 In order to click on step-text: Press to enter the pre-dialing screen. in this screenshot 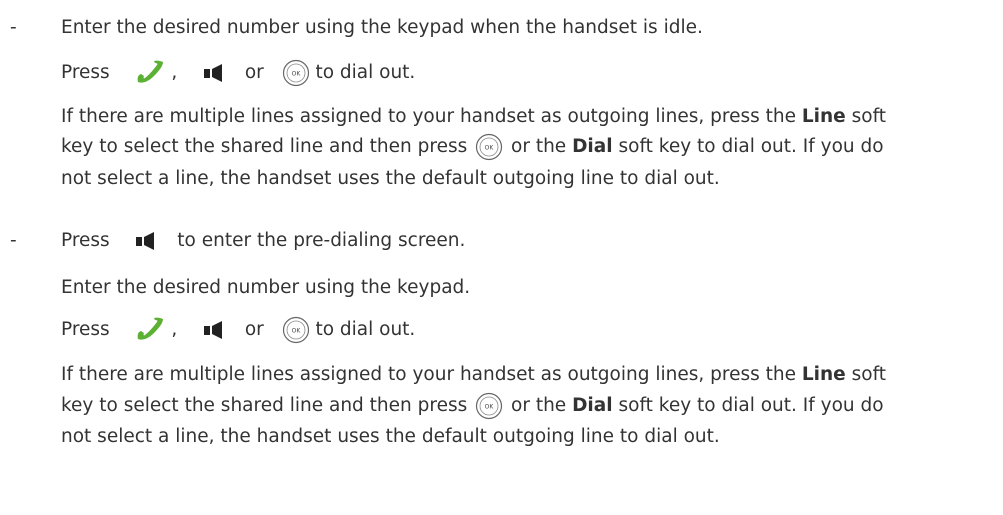, I will do `click(263, 241)`.